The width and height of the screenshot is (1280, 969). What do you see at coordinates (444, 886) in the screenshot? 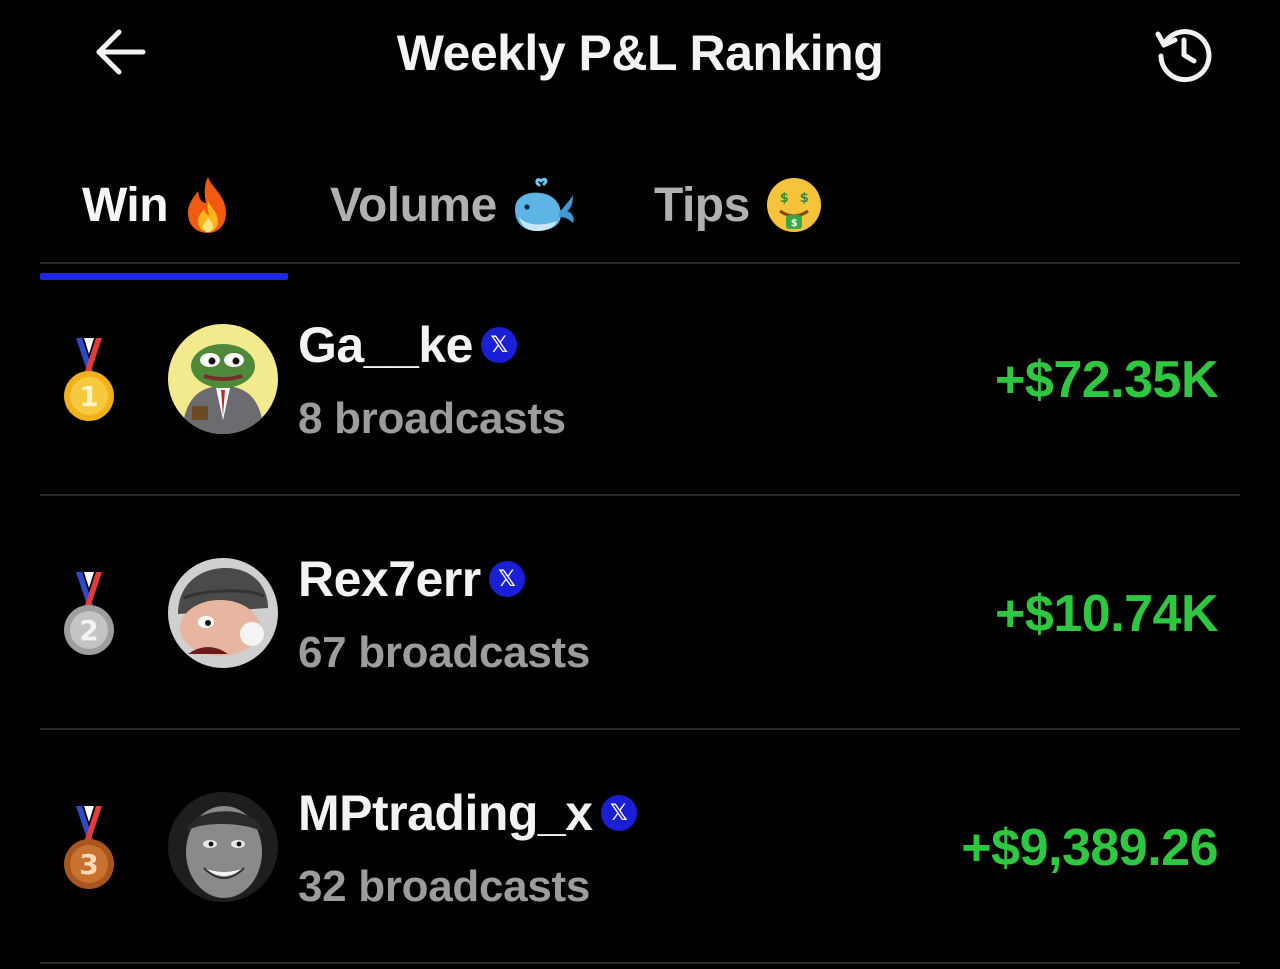
I see `broadcast-count: 32 broadcasts` at bounding box center [444, 886].